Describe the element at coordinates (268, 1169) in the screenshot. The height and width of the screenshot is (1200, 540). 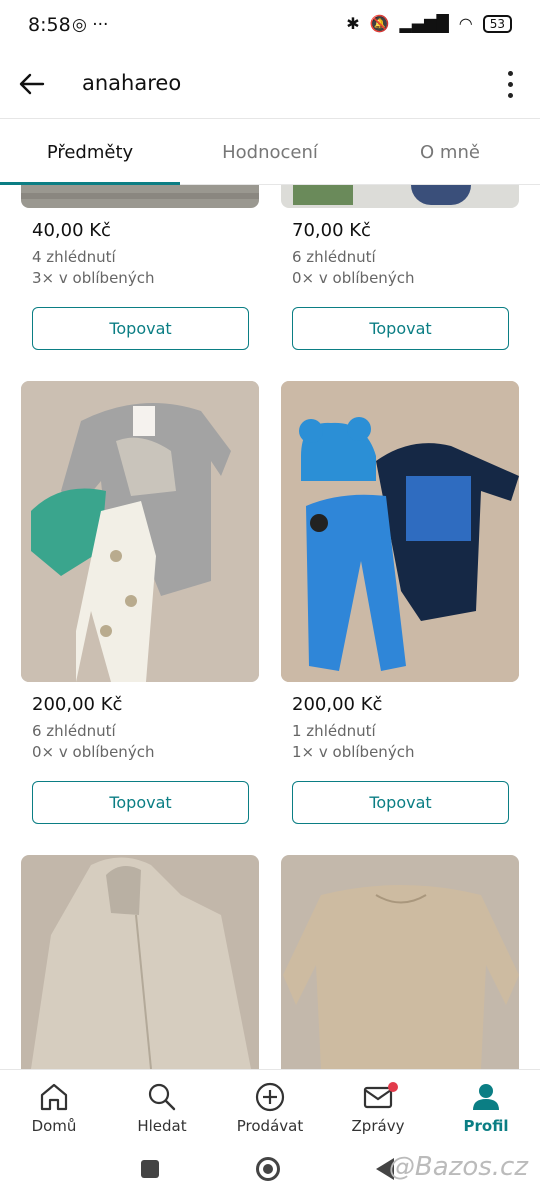
I see `home-button` at that location.